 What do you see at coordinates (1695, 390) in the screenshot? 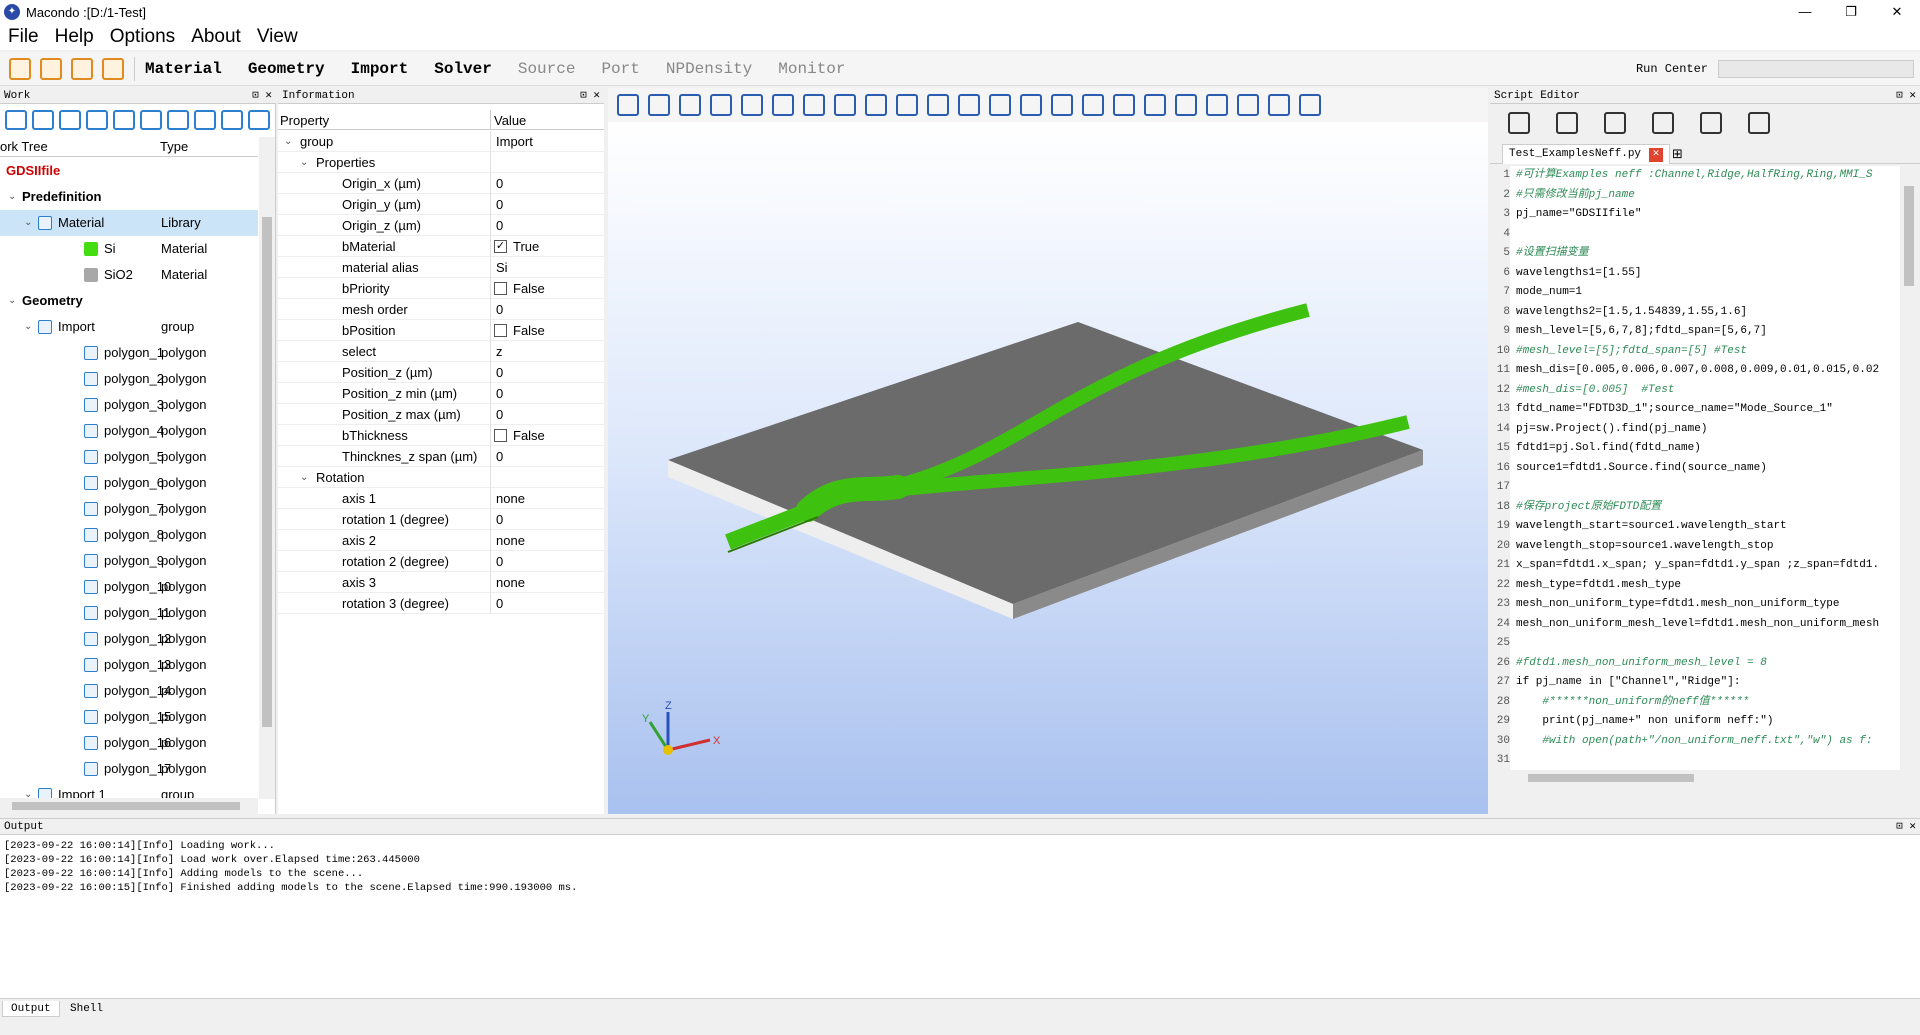
I see `code-line: 12 #mesh_dis=[0.005] #Test` at bounding box center [1695, 390].